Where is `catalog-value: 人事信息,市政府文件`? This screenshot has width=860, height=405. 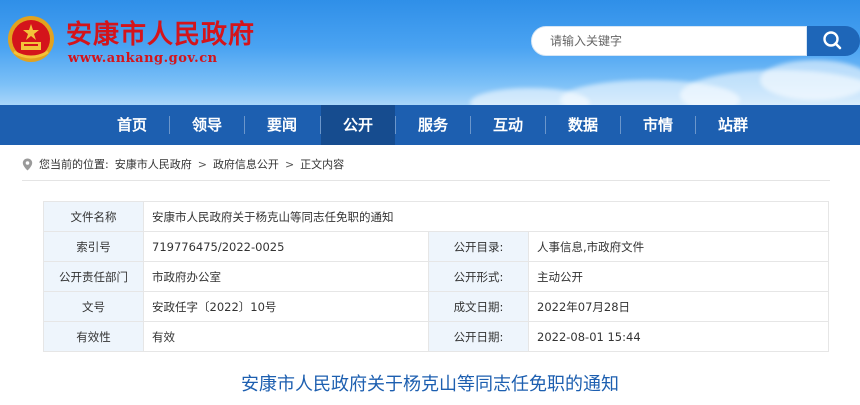
catalog-value: 人事信息,市政府文件 is located at coordinates (678, 246).